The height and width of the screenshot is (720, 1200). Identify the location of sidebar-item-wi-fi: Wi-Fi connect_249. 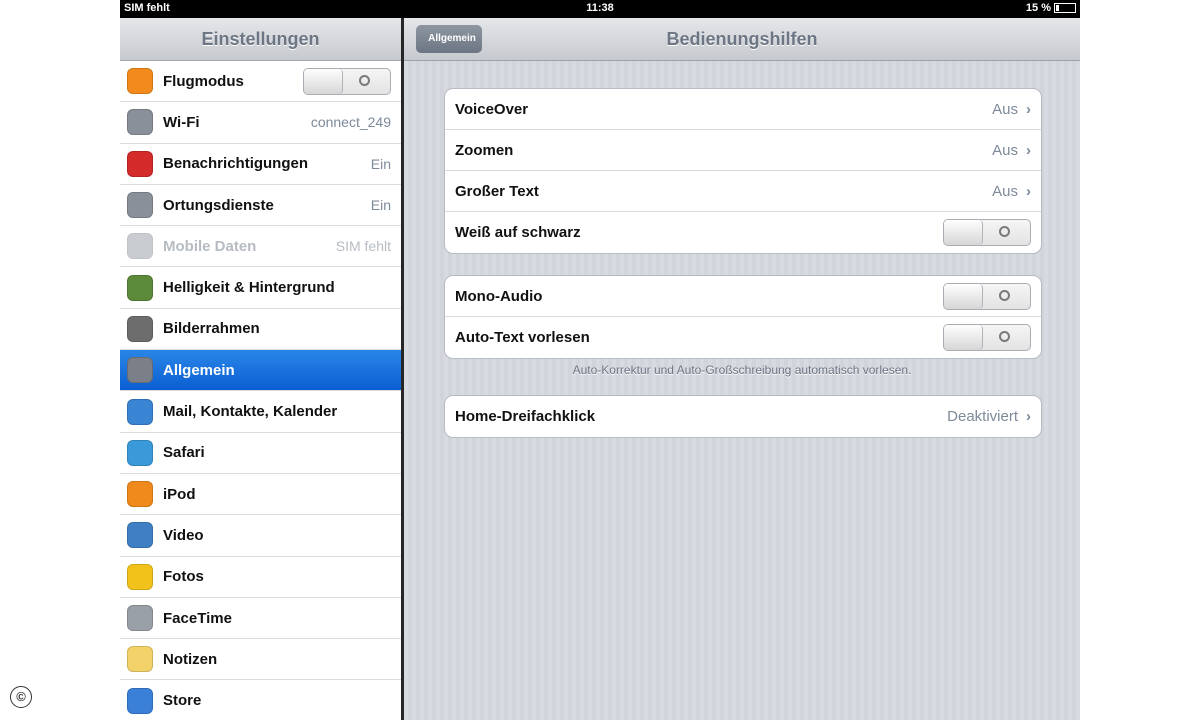
(260, 123).